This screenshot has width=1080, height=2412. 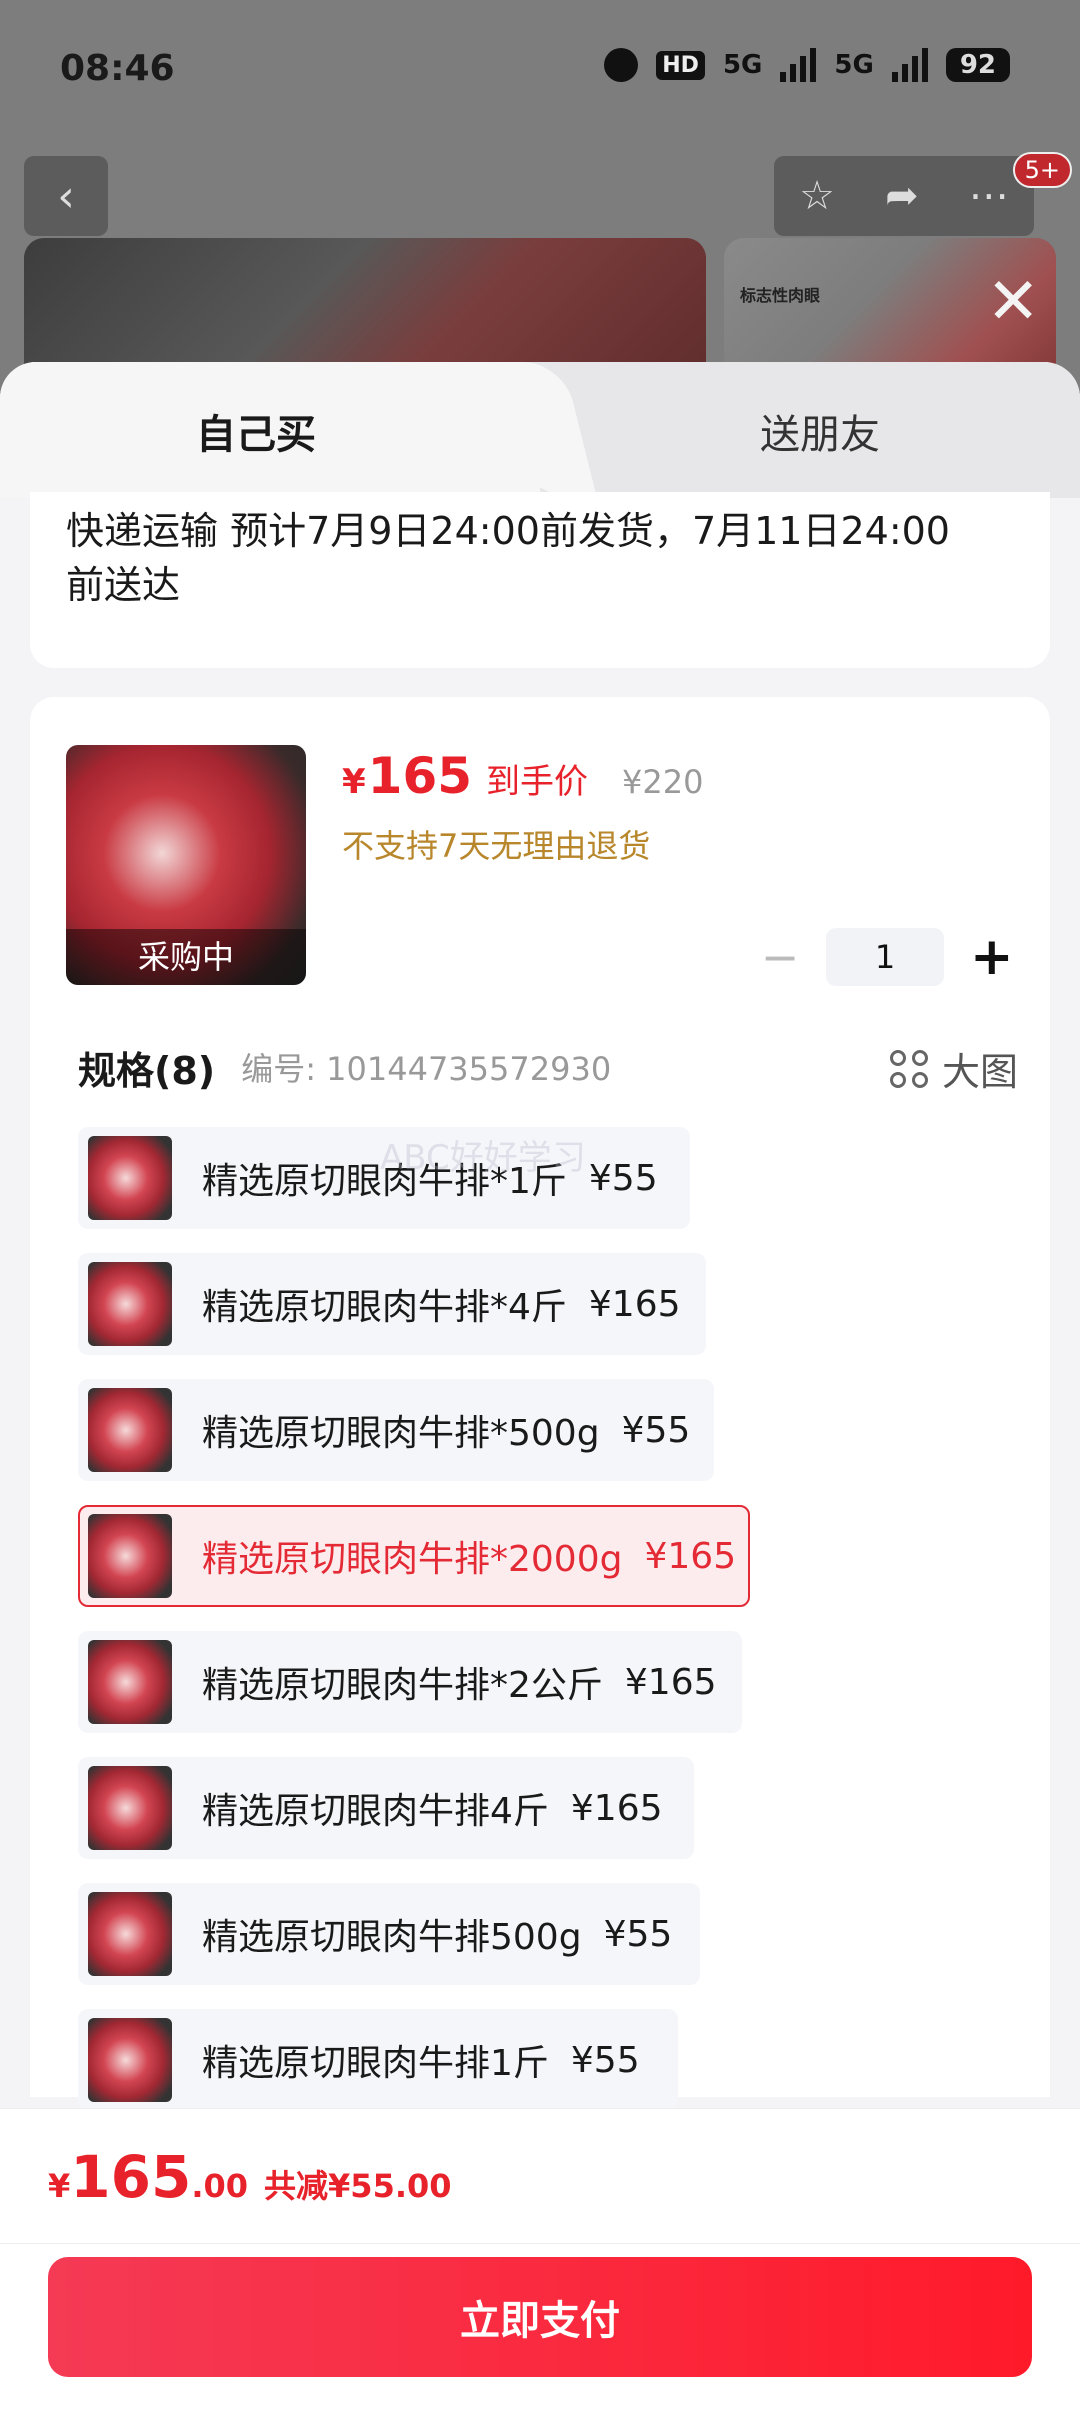 What do you see at coordinates (537, 782) in the screenshot?
I see `price-tag: 到手价` at bounding box center [537, 782].